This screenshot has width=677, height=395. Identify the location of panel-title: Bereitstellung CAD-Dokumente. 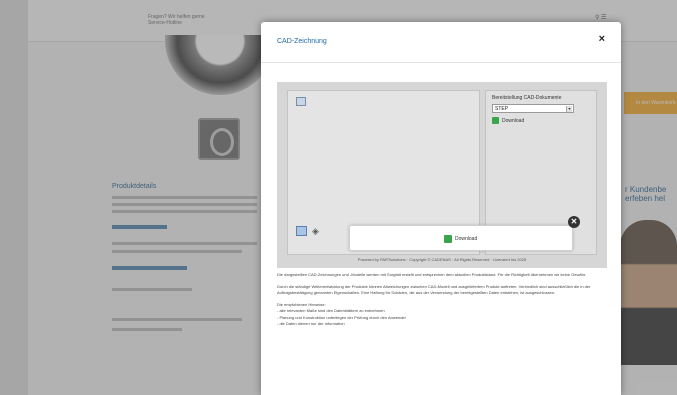
(527, 98).